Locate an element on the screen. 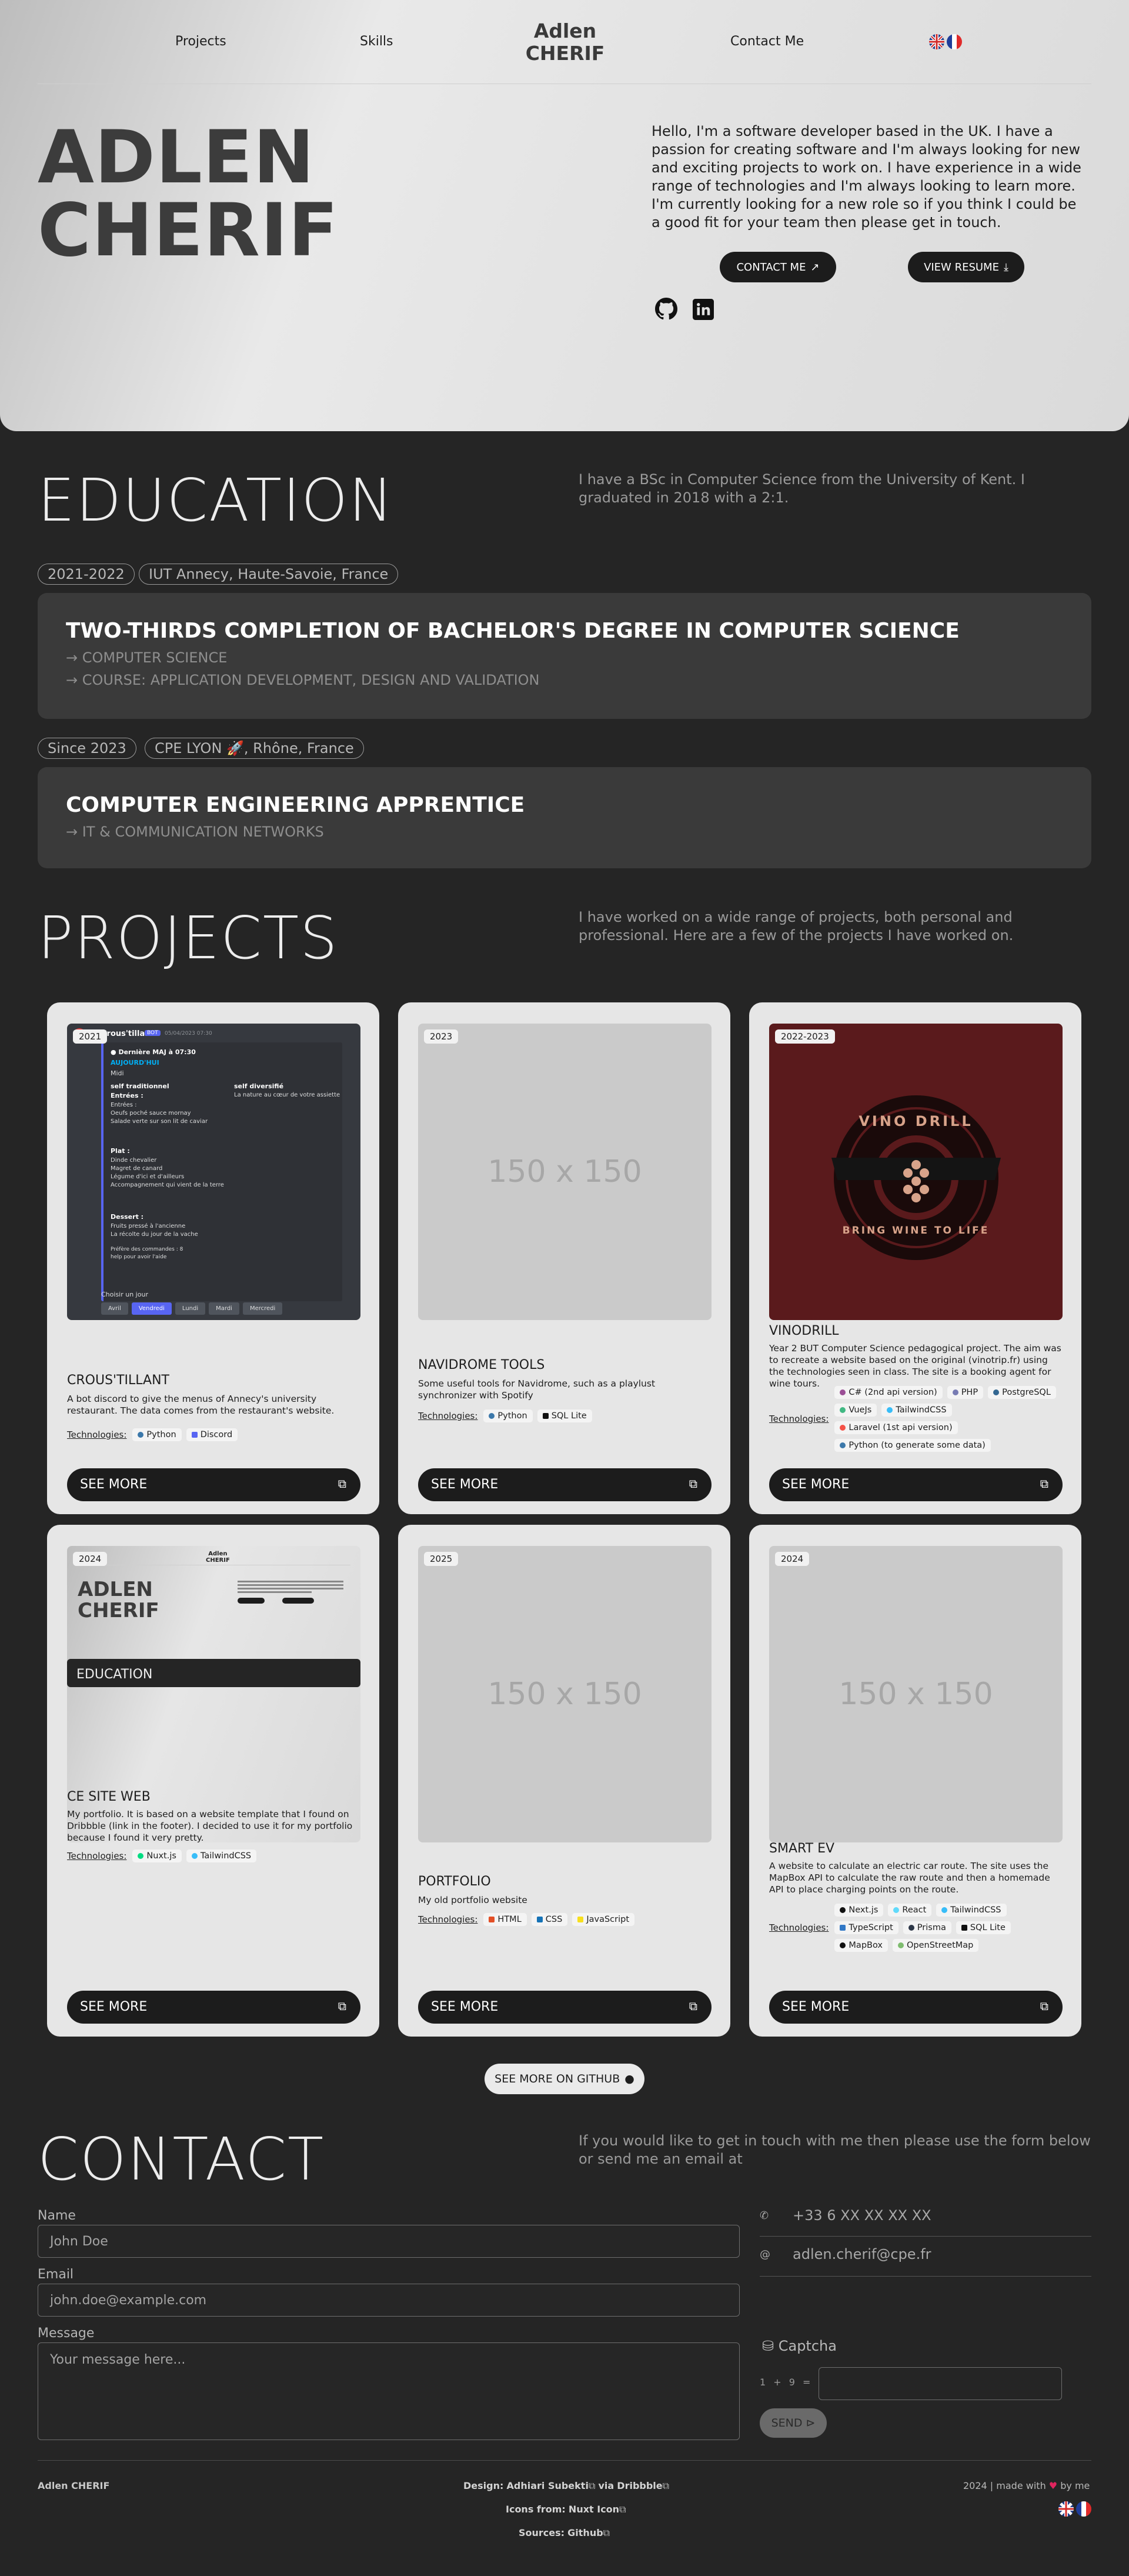 Image resolution: width=1129 pixels, height=2576 pixels. name-label: Name is located at coordinates (57, 2215).